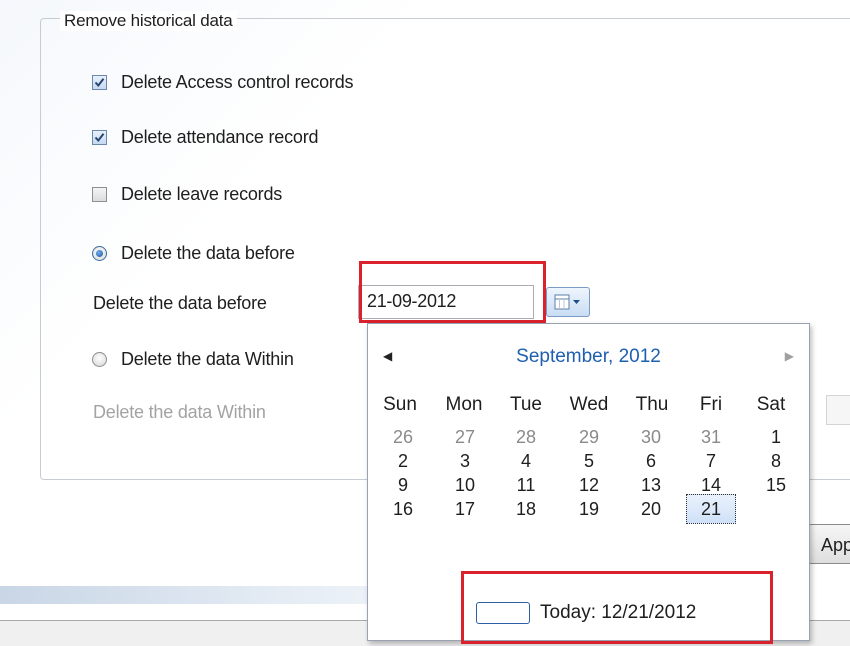 The image size is (850, 646). What do you see at coordinates (400, 404) in the screenshot?
I see `weekday-sun: Sun` at bounding box center [400, 404].